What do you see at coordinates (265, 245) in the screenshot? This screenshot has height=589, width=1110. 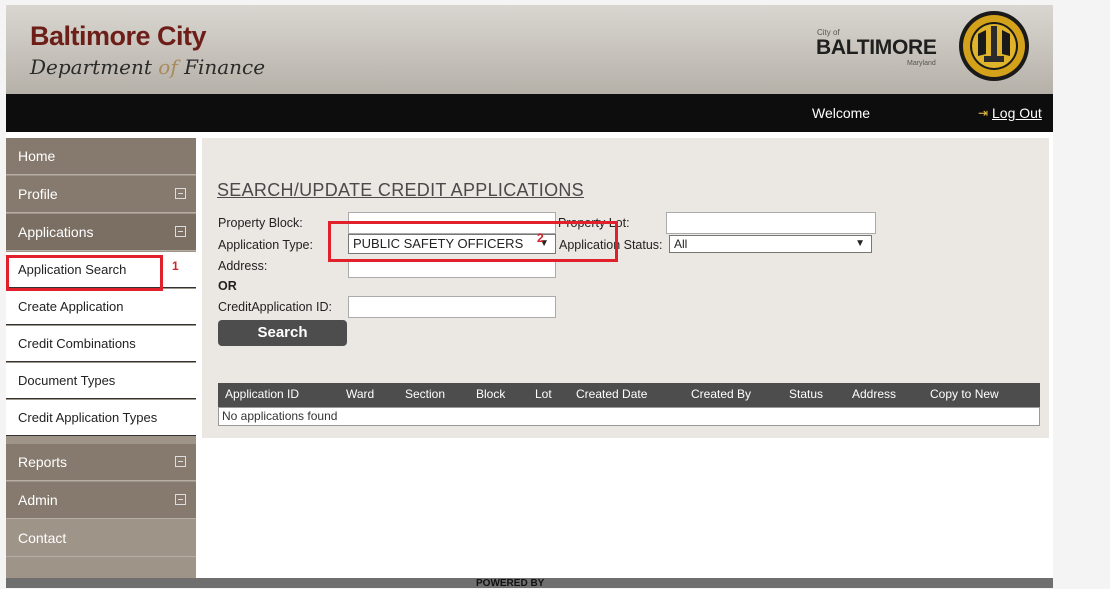 I see `application-type-label: Application Type:` at bounding box center [265, 245].